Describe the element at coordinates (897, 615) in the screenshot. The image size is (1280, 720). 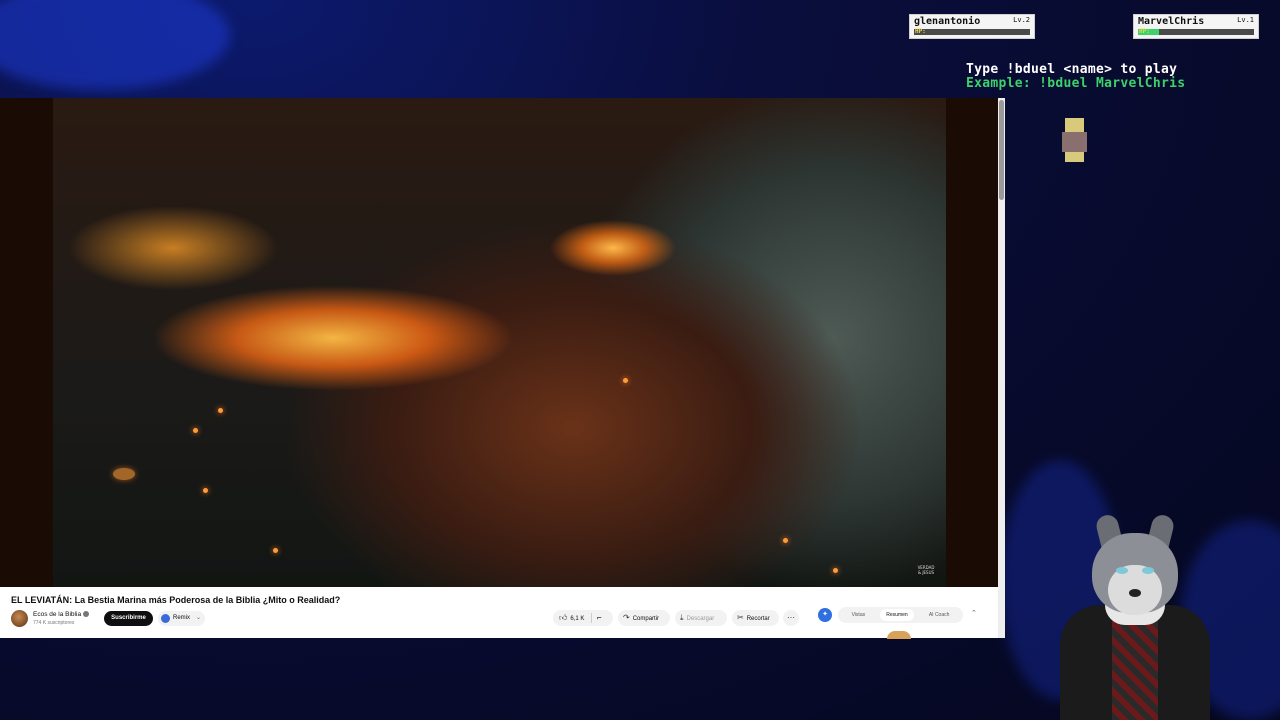
I see `tab-resumen: Resumen` at that location.